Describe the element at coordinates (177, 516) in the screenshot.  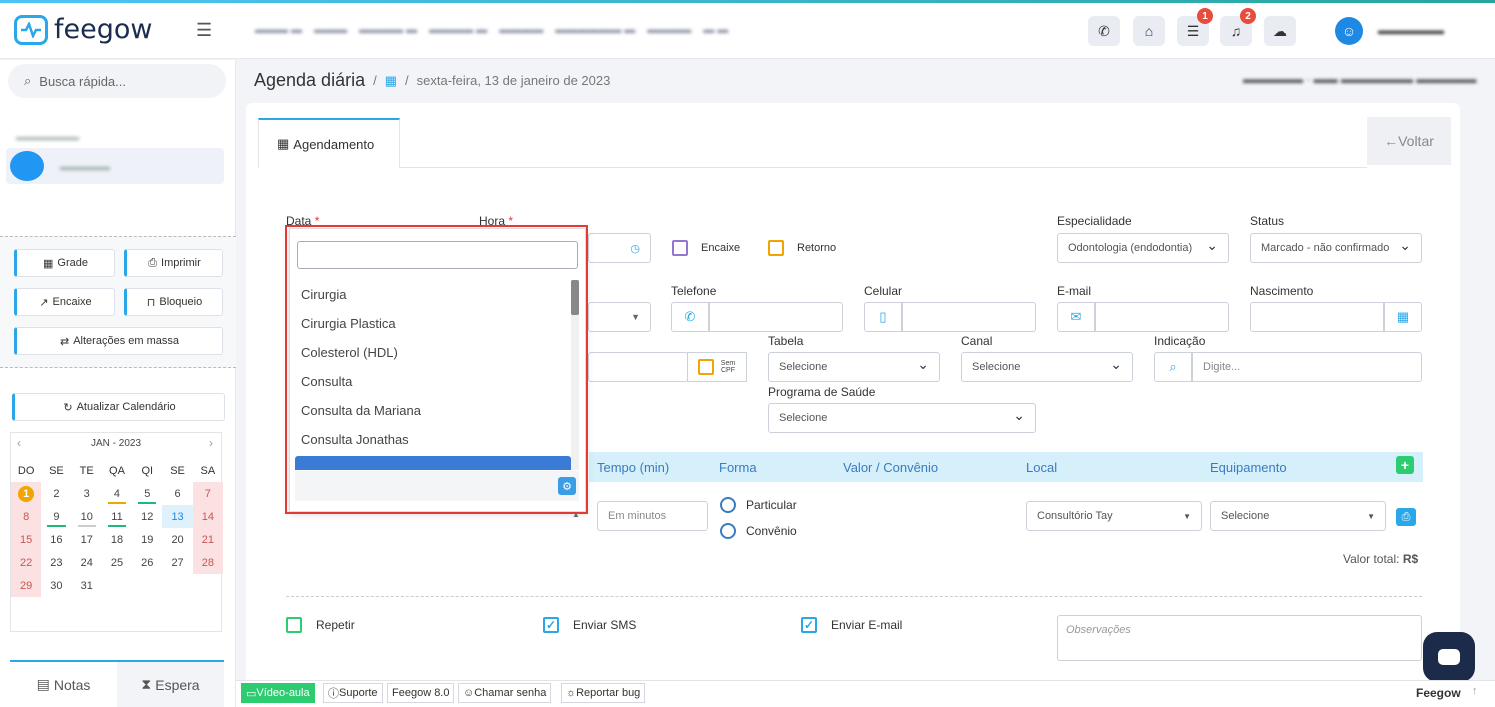
I see `calendar-day-today: 13` at that location.